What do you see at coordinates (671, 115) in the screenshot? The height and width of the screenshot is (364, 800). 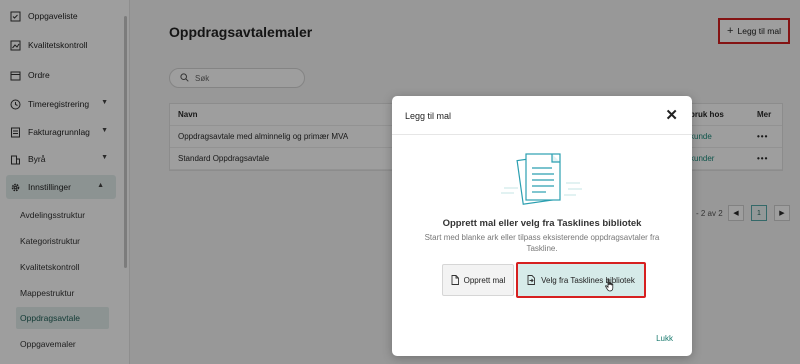 I see `close-icon: ✕` at bounding box center [671, 115].